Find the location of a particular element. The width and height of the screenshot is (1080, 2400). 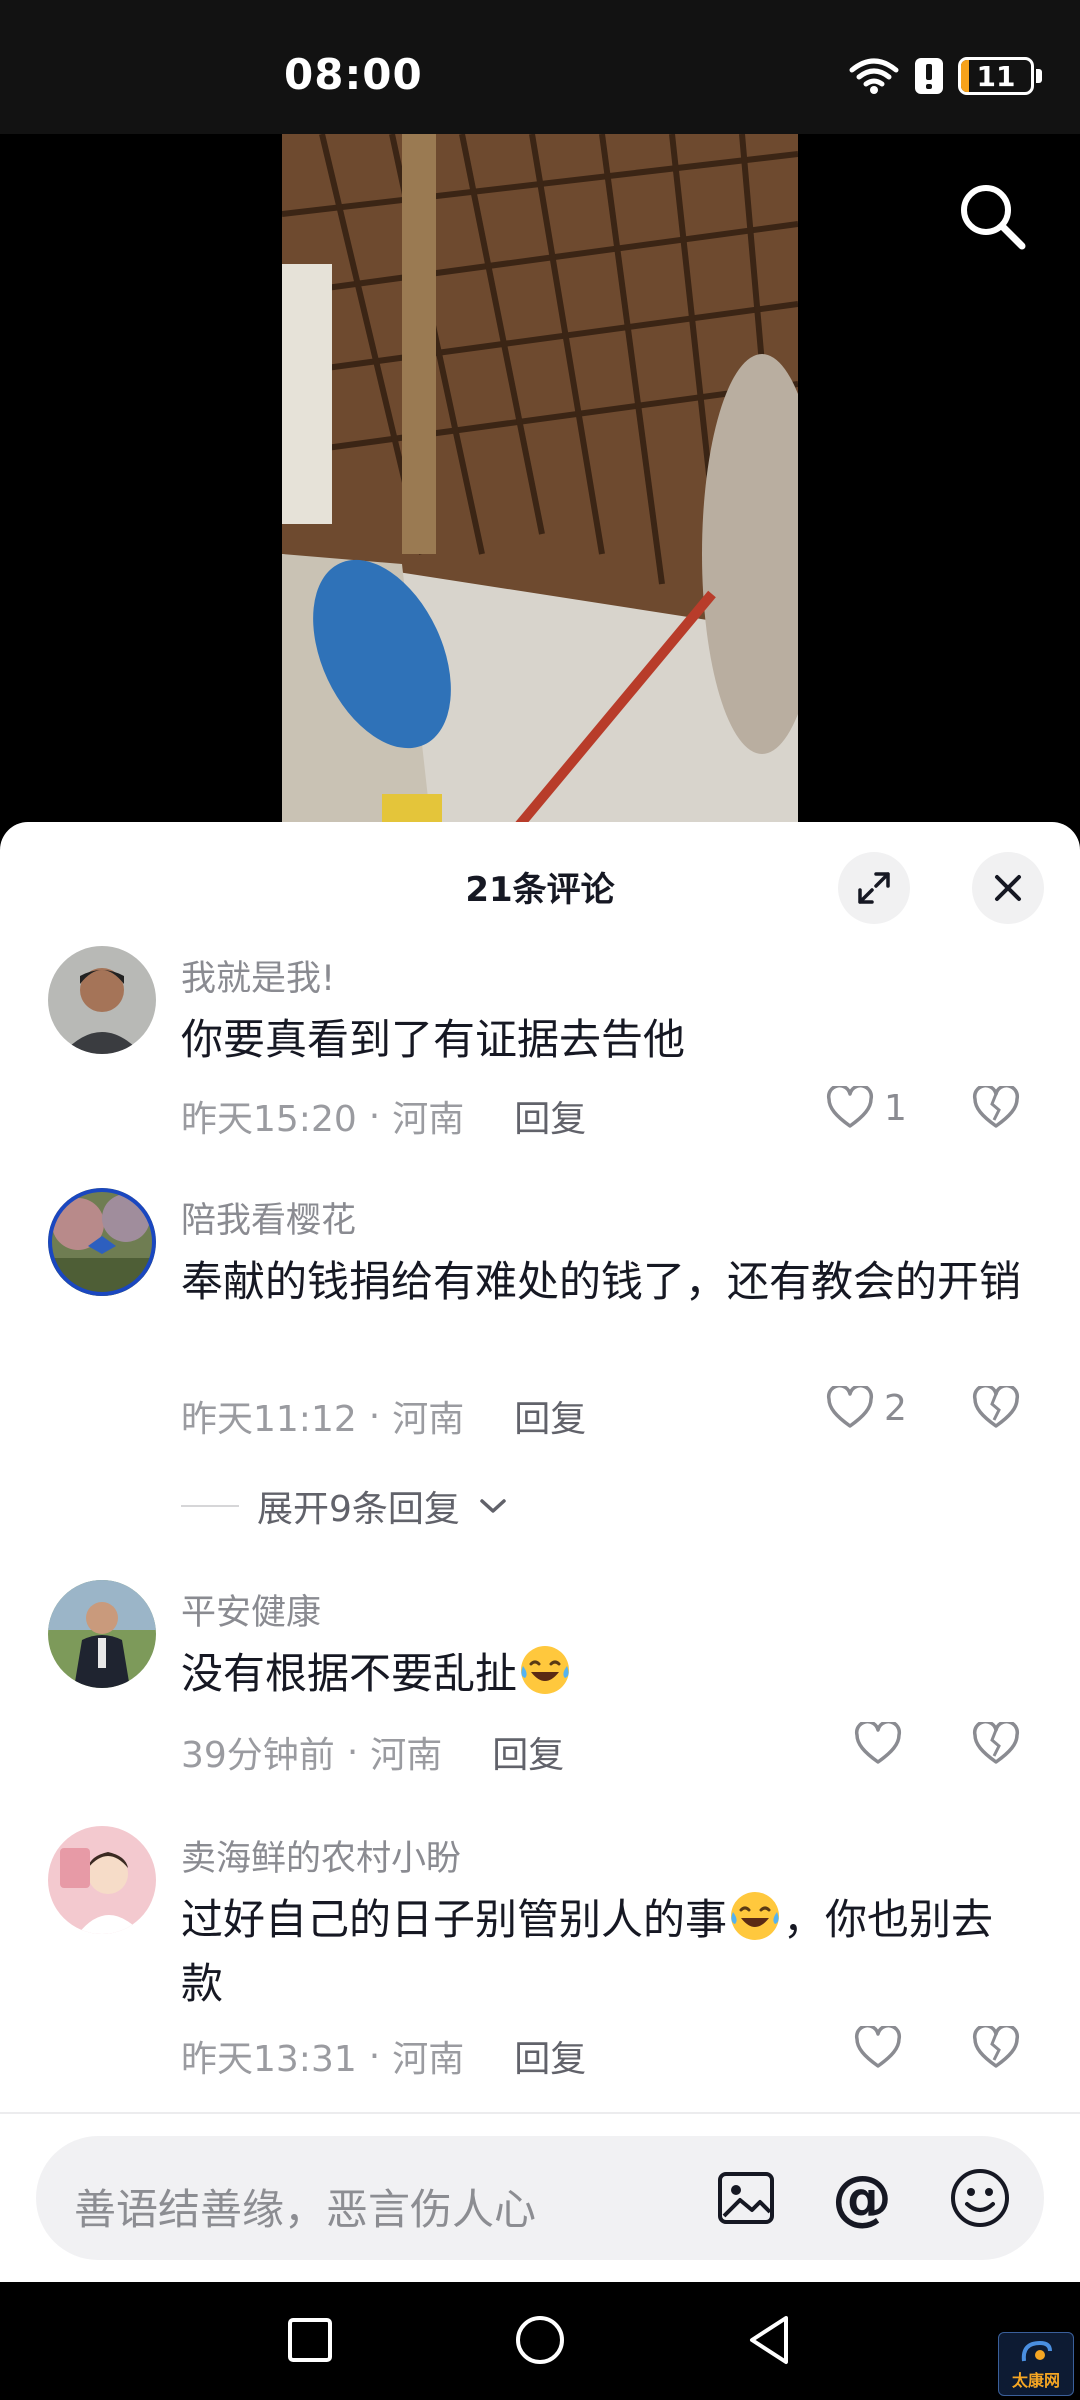

like-count: 2 is located at coordinates (895, 1408).